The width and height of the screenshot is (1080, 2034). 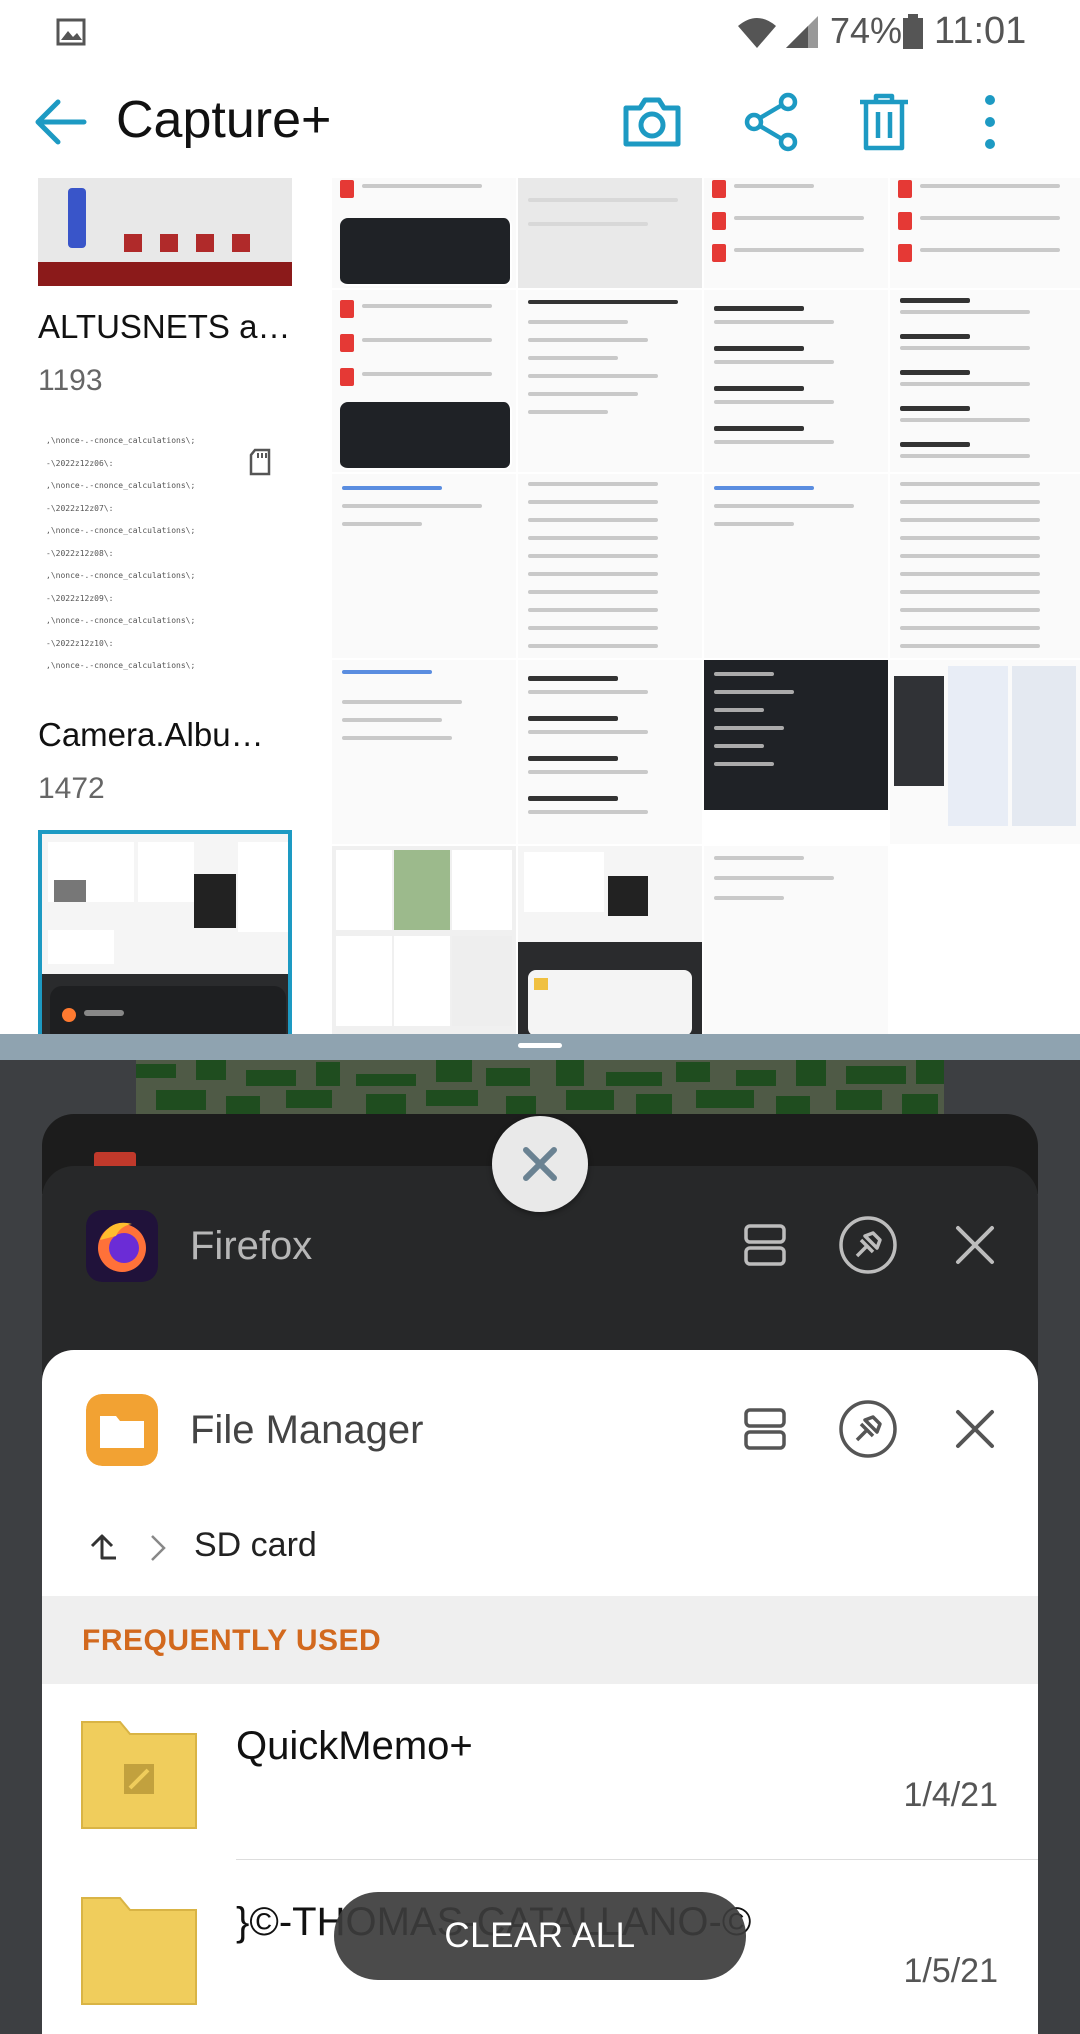 What do you see at coordinates (80, 508) in the screenshot?
I see `code-preview-line: -\2022z12z07\:` at bounding box center [80, 508].